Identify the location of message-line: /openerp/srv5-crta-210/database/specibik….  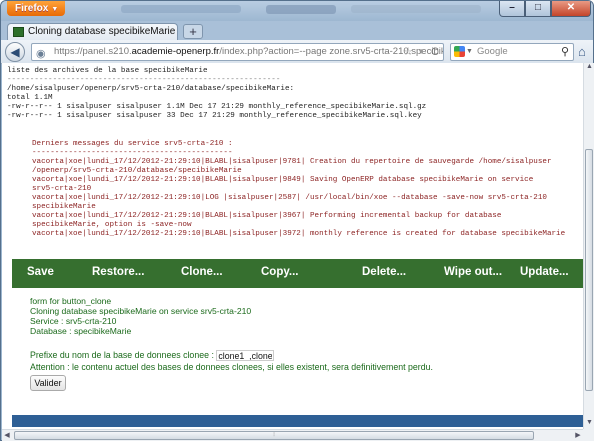
(137, 171).